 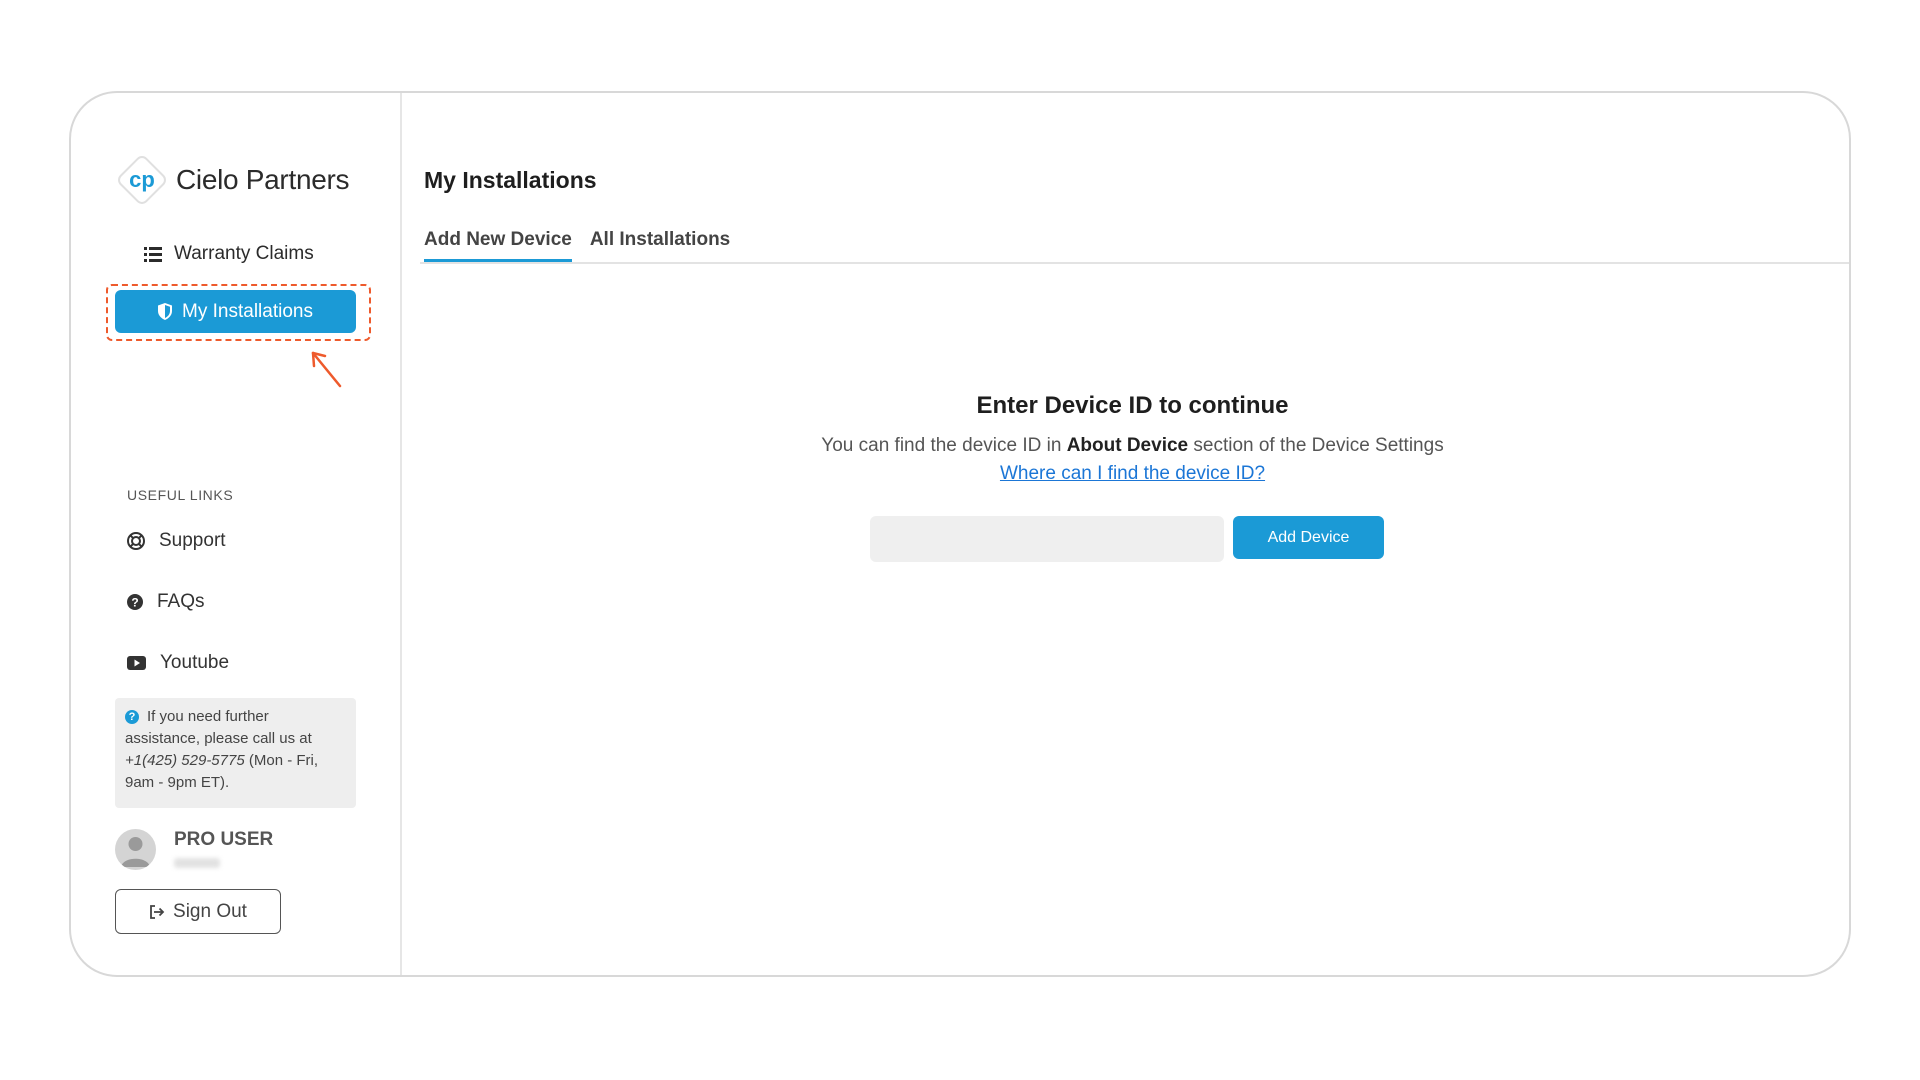 What do you see at coordinates (1047, 539) in the screenshot?
I see `device-id-input` at bounding box center [1047, 539].